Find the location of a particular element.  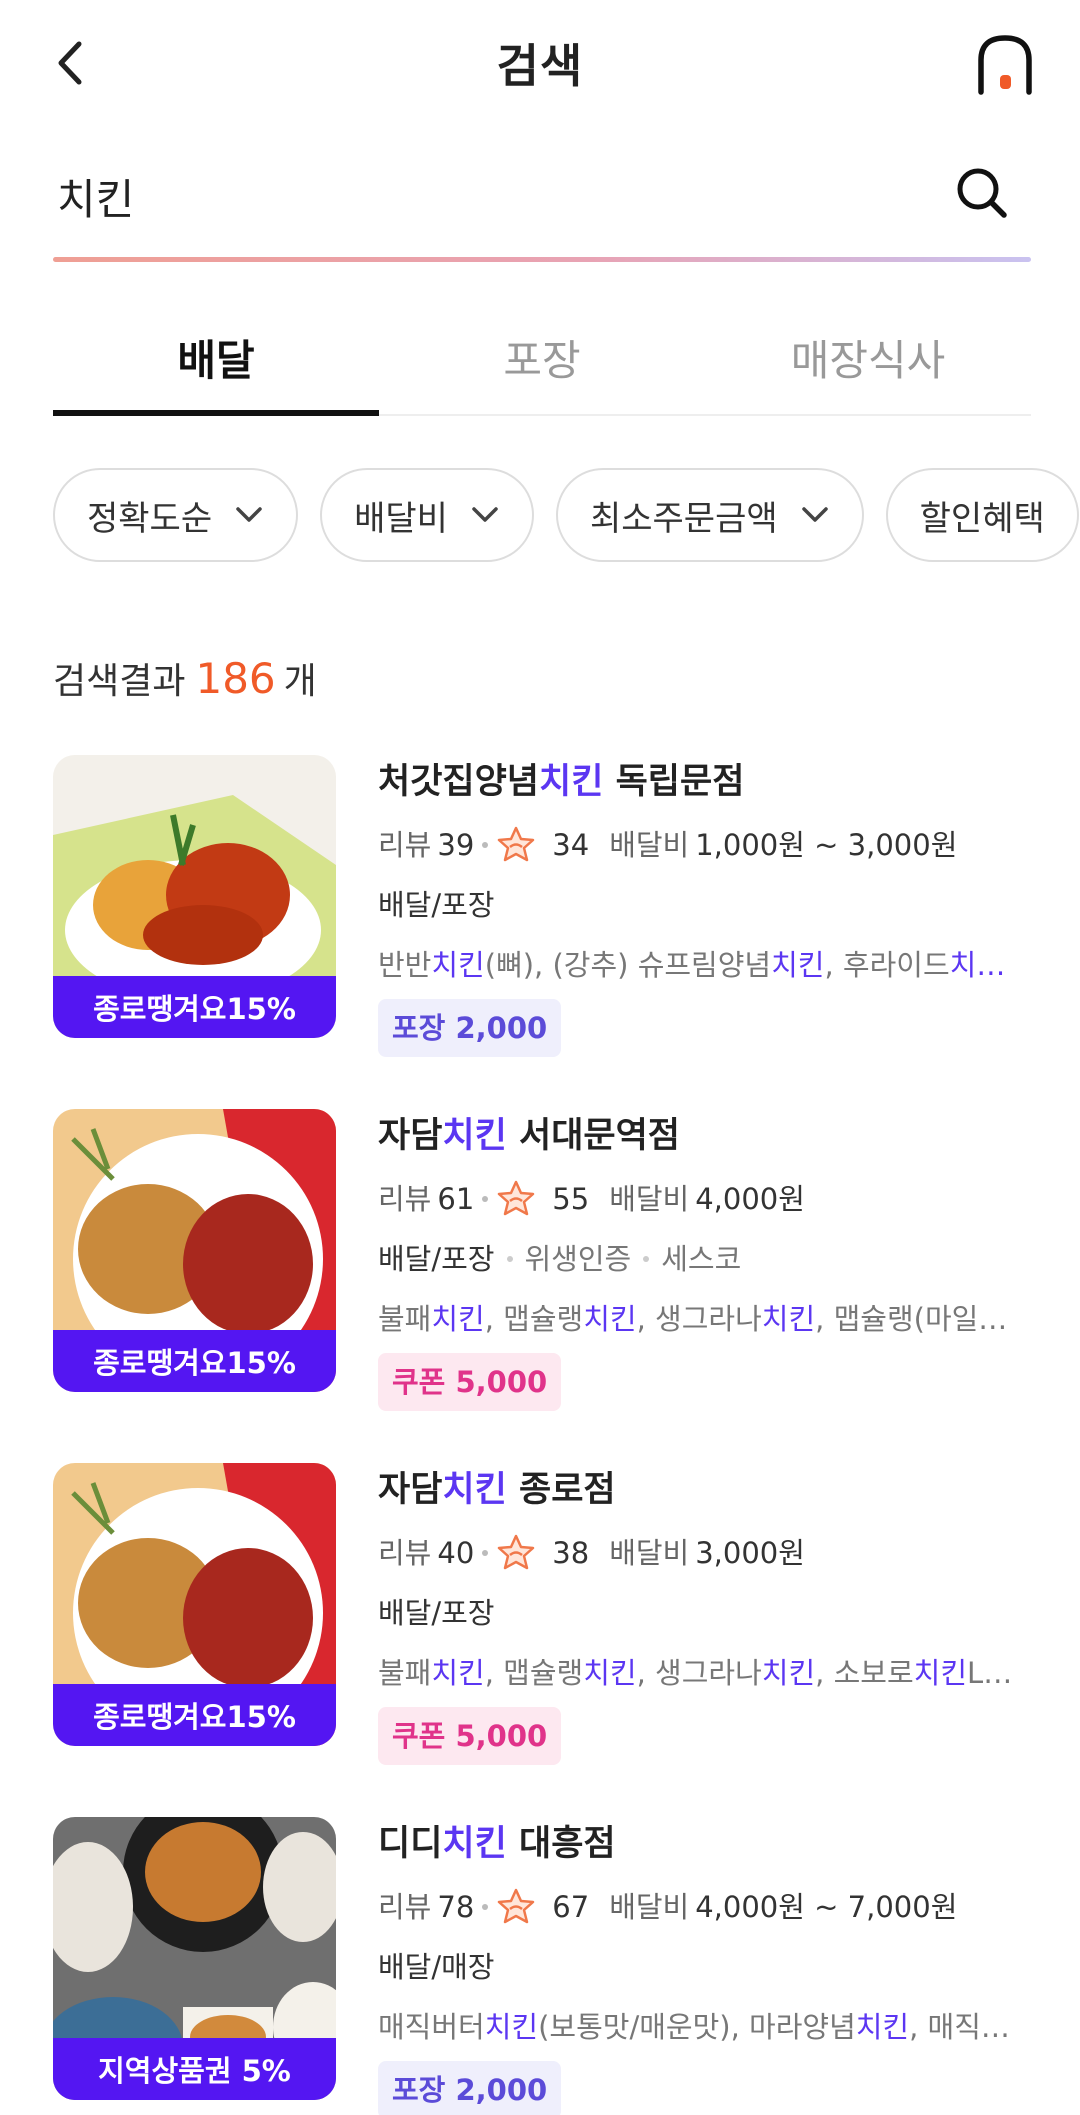

delivery-fee: 4,000원 ~ 7,000원 is located at coordinates (826, 1907).